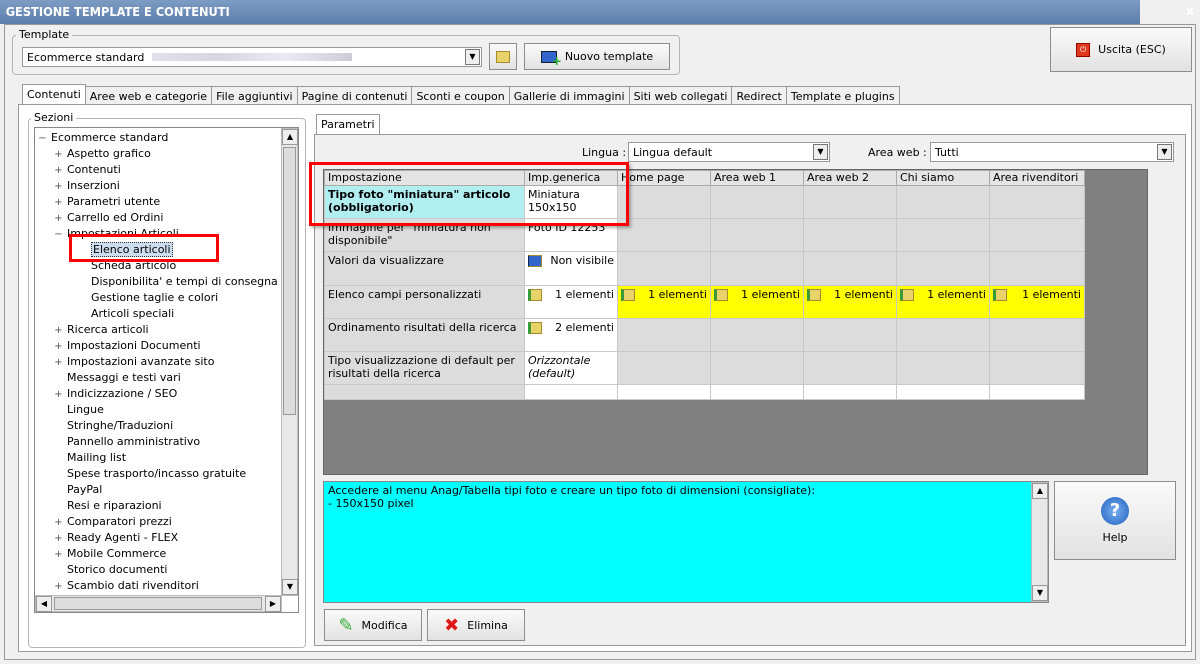 The height and width of the screenshot is (664, 1200). Describe the element at coordinates (158, 603) in the screenshot. I see `hscroll-thumb` at that location.